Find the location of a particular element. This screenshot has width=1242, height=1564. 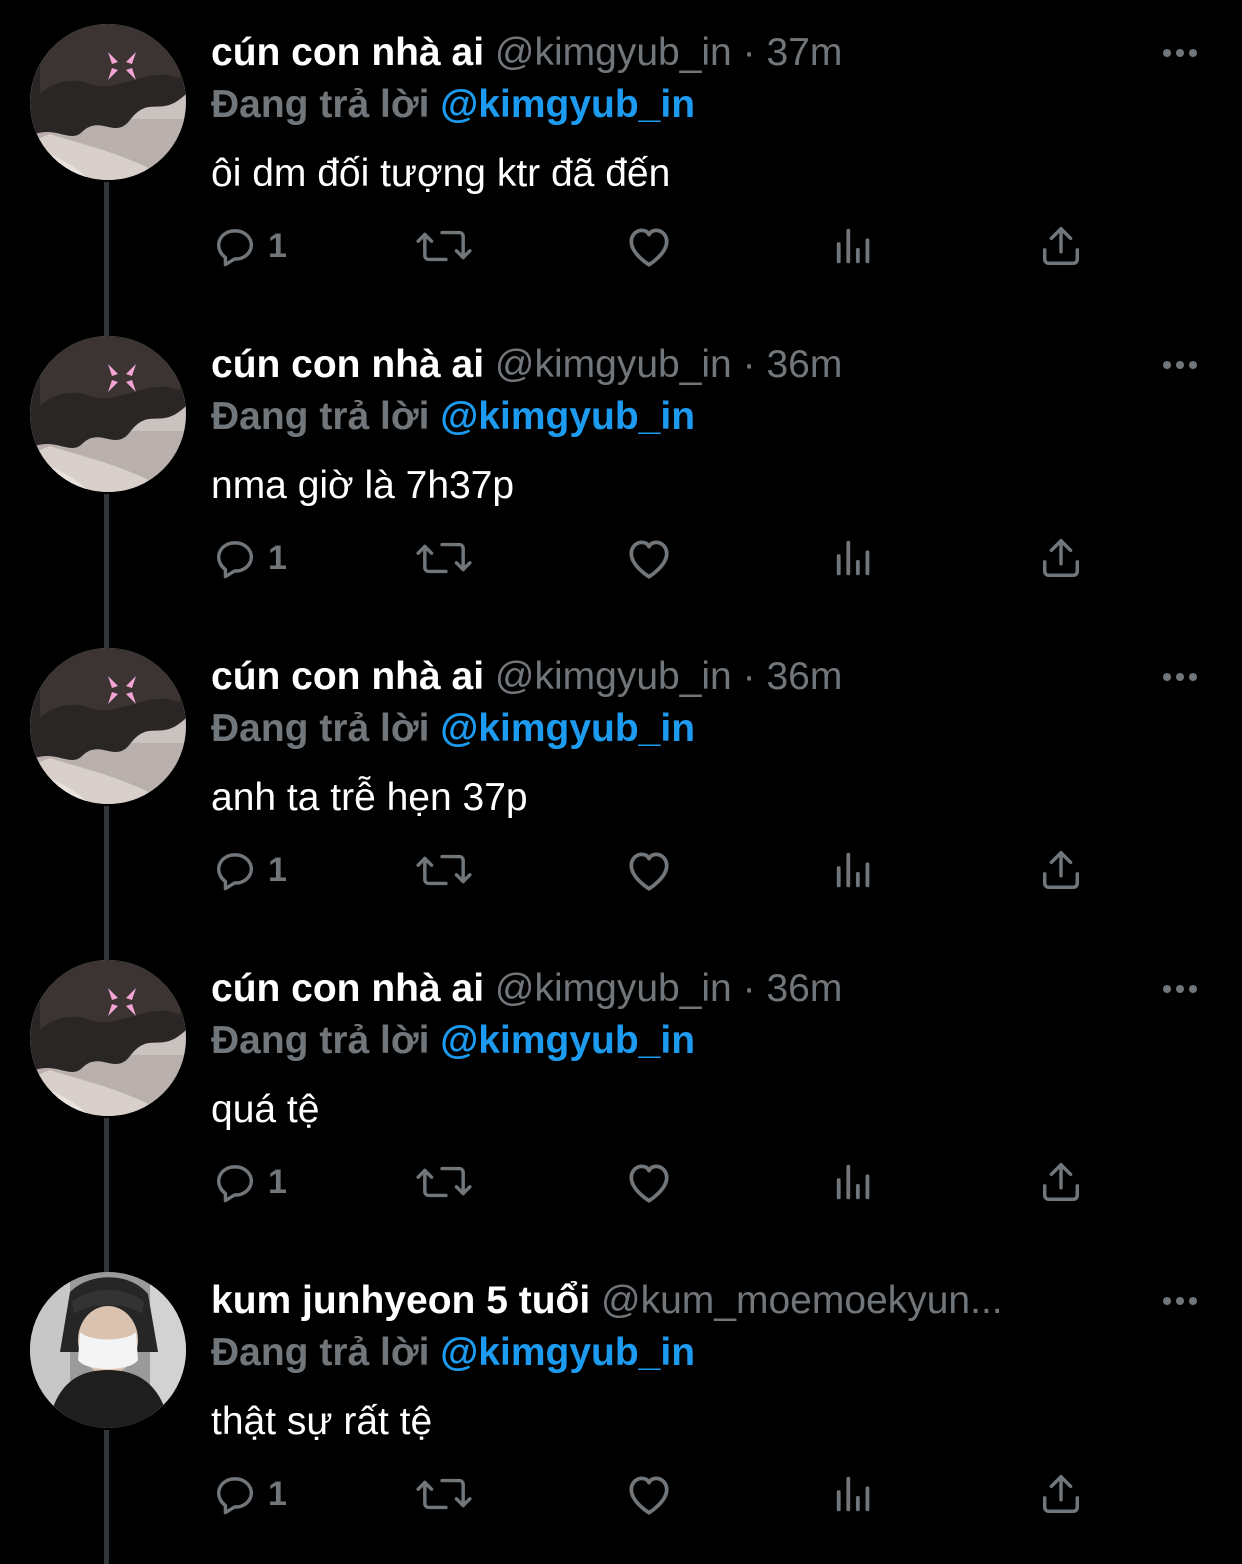

tweet-text: nma giờ là 7h37p is located at coordinates (363, 485).